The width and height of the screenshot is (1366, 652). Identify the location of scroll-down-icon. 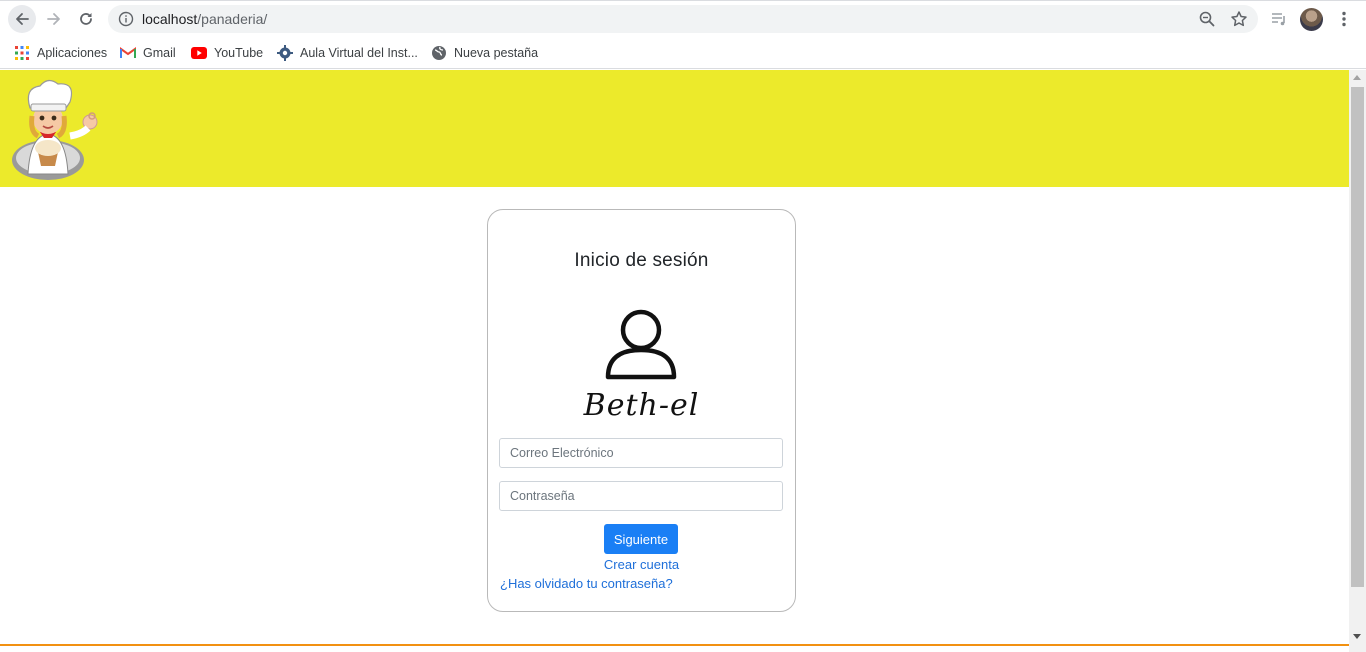
(1357, 636).